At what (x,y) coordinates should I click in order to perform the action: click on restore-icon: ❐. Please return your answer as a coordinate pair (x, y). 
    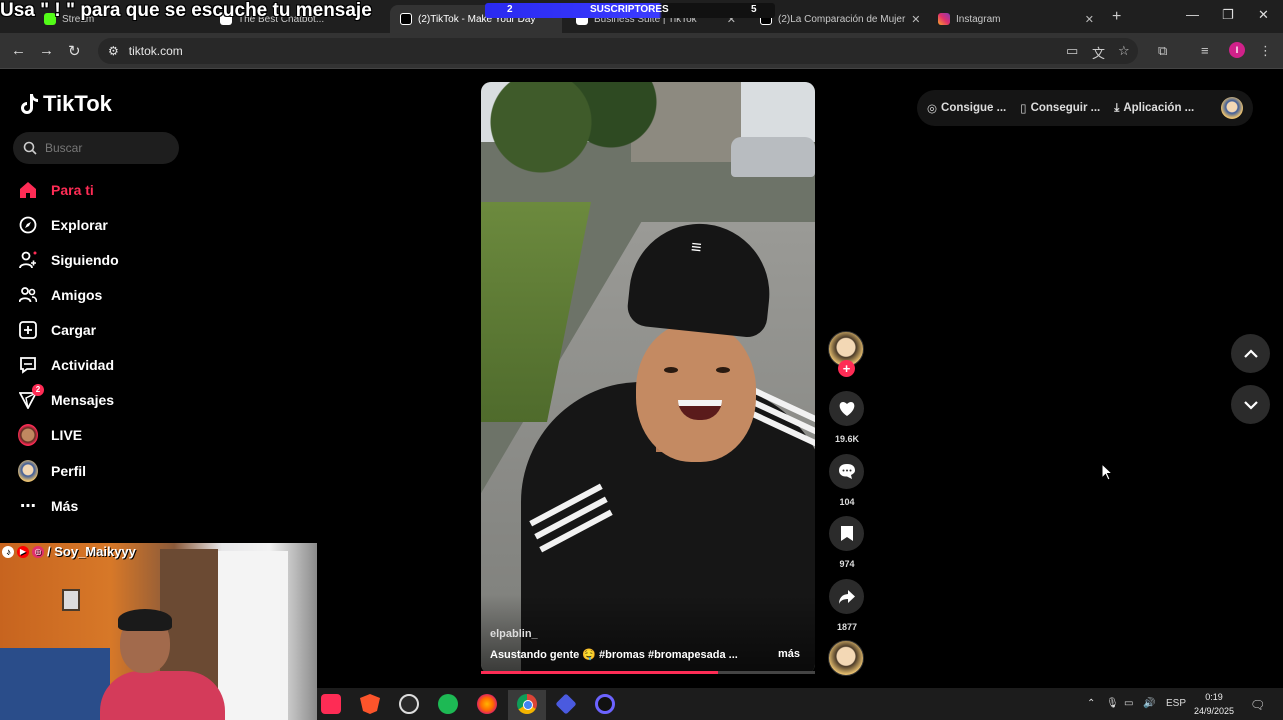
    Looking at the image, I should click on (1228, 15).